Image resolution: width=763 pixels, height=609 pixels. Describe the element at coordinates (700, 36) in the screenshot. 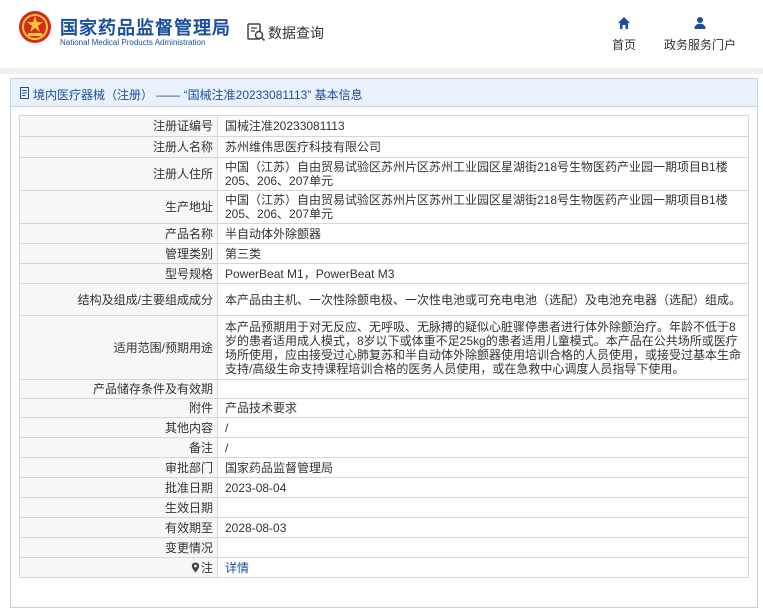

I see `nav-service-portal: 政务服务门户` at that location.